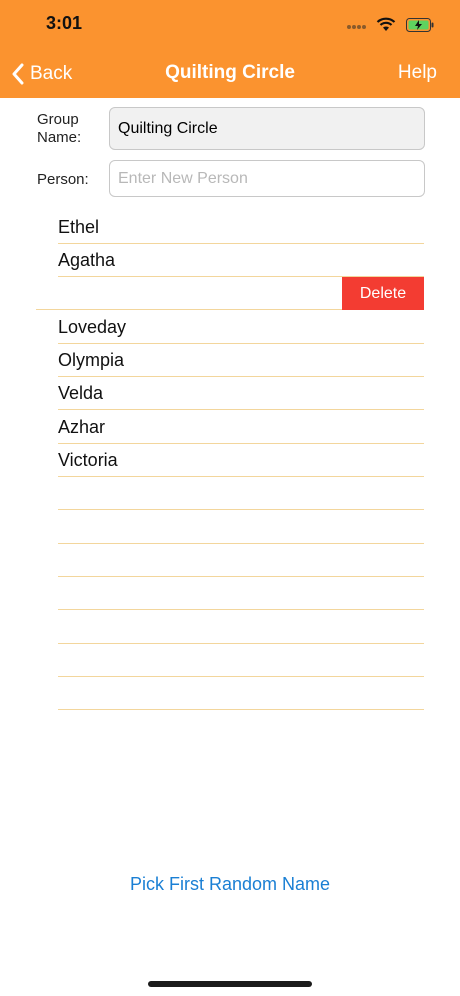 This screenshot has width=460, height=996. Describe the element at coordinates (82, 427) in the screenshot. I see `person-name: Azhar` at that location.